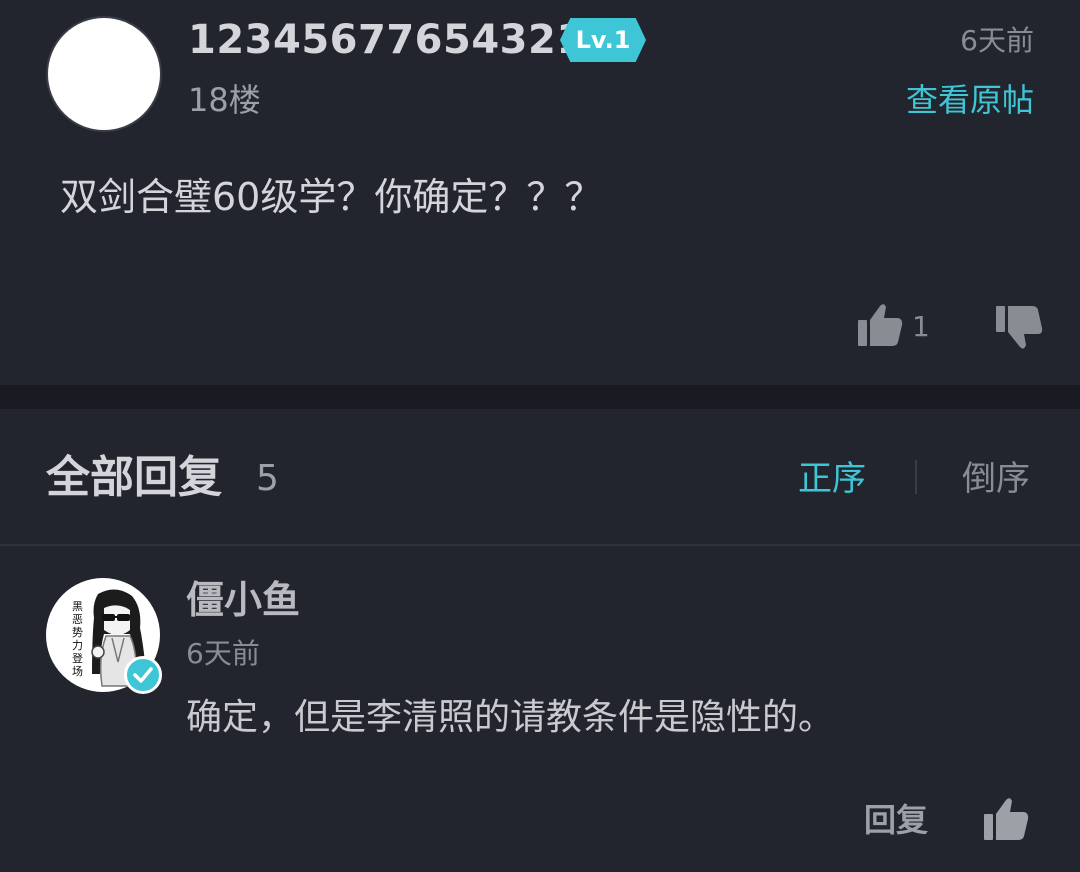 This screenshot has height=872, width=1080. What do you see at coordinates (243, 600) in the screenshot?
I see `reply-username: 僵小鱼` at bounding box center [243, 600].